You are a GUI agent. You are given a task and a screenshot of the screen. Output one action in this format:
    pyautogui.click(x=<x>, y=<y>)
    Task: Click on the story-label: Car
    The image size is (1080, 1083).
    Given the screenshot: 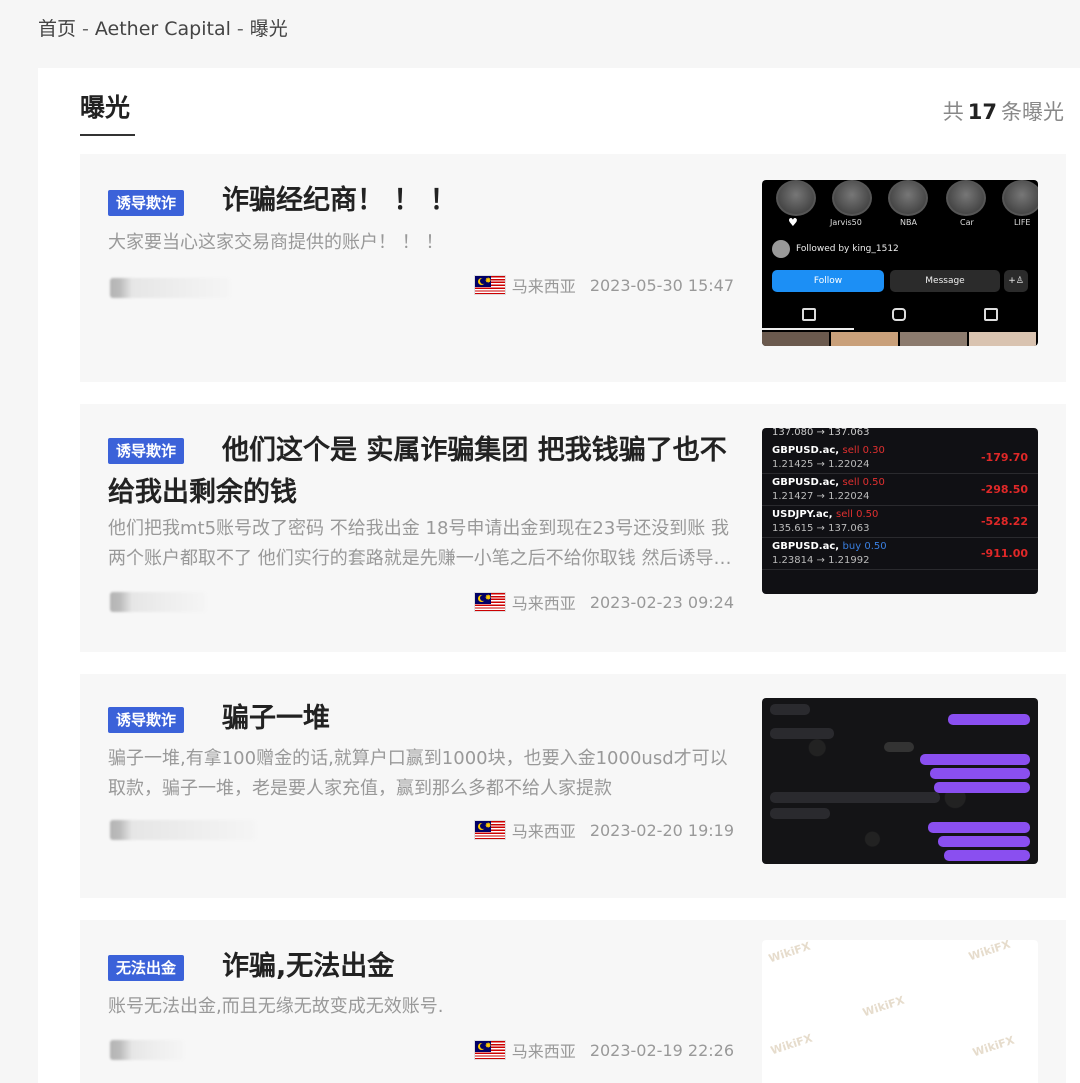 What is the action you would take?
    pyautogui.click(x=967, y=222)
    